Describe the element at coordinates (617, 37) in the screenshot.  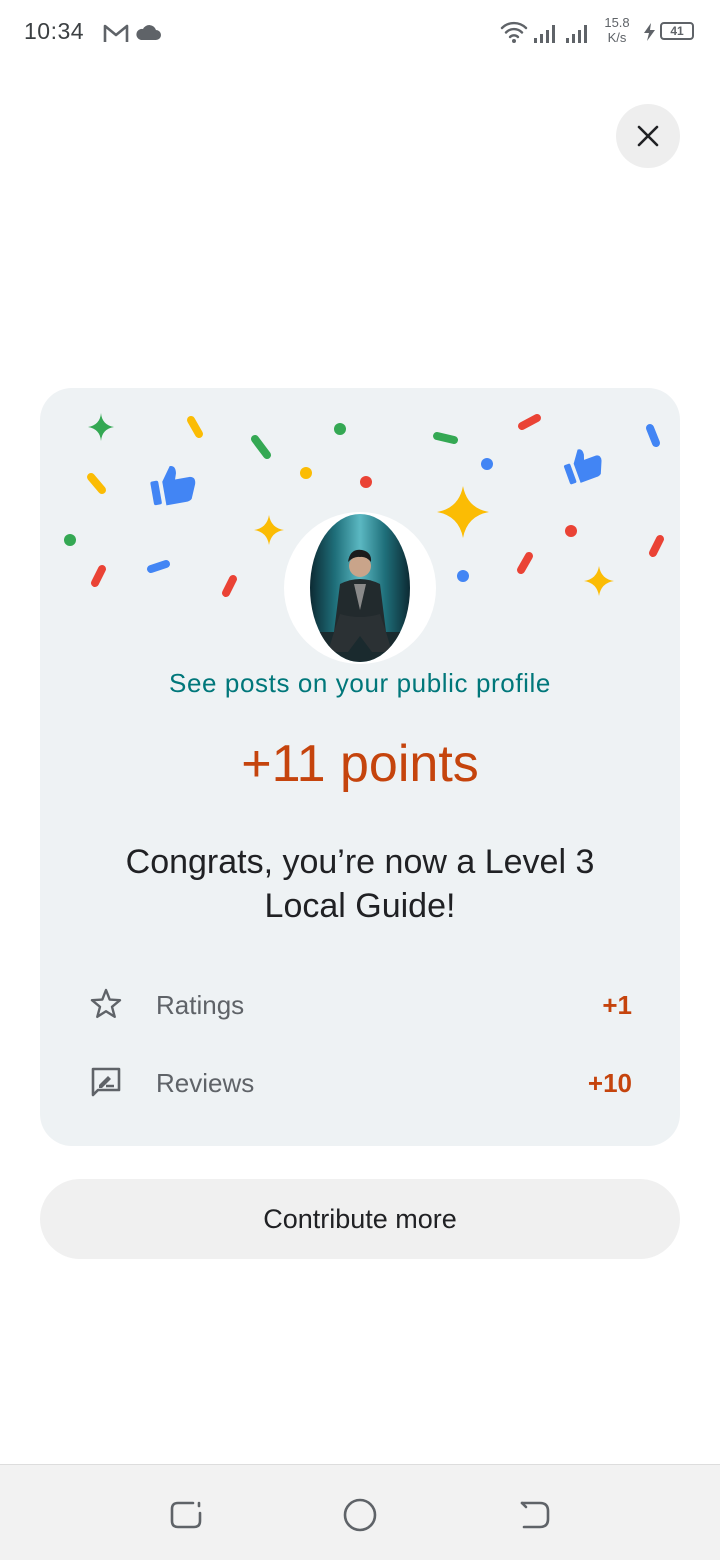
I see `net-speed-unit: K/s` at that location.